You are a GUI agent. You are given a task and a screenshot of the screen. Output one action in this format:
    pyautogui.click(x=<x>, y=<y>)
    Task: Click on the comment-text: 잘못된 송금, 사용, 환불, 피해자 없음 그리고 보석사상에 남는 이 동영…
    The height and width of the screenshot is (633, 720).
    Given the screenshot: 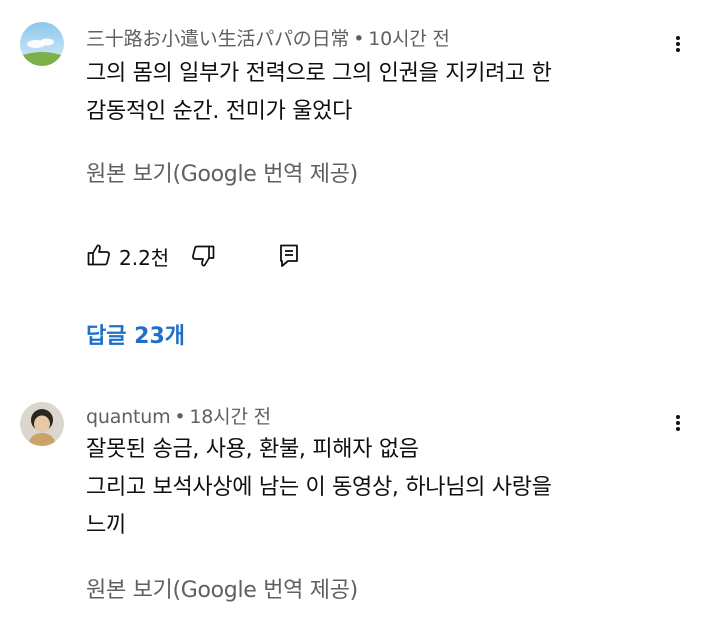 What is the action you would take?
    pyautogui.click(x=376, y=488)
    